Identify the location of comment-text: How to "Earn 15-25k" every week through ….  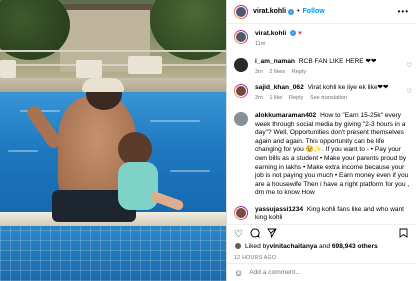
(332, 154).